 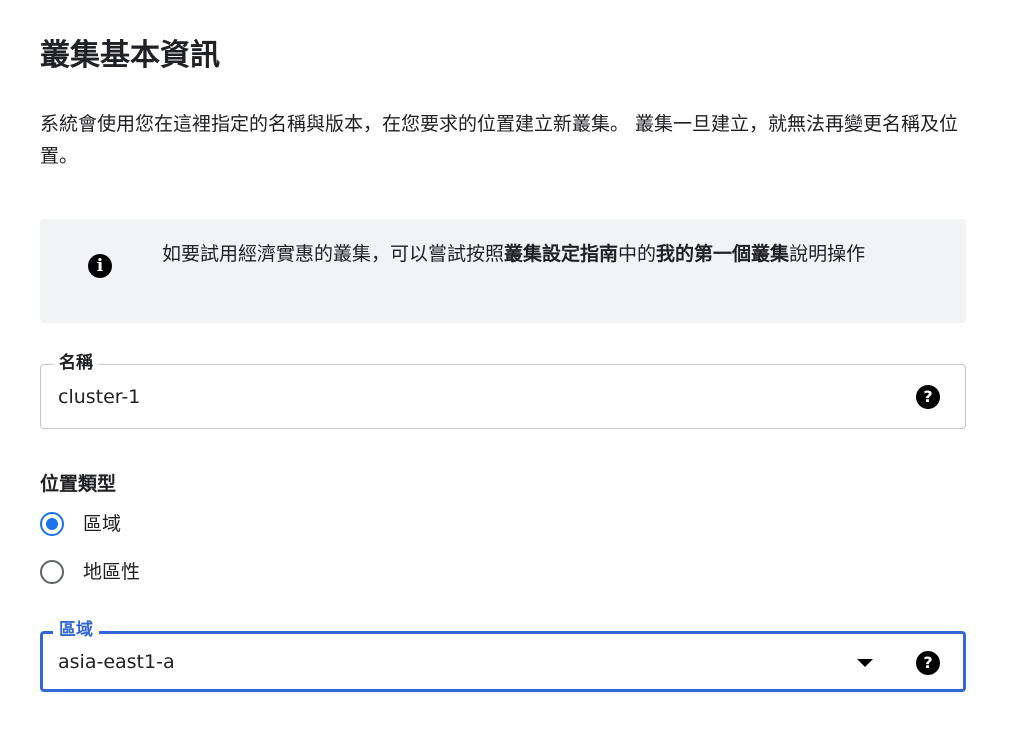 I want to click on zone-select-value: asia-east1-a, so click(x=116, y=662).